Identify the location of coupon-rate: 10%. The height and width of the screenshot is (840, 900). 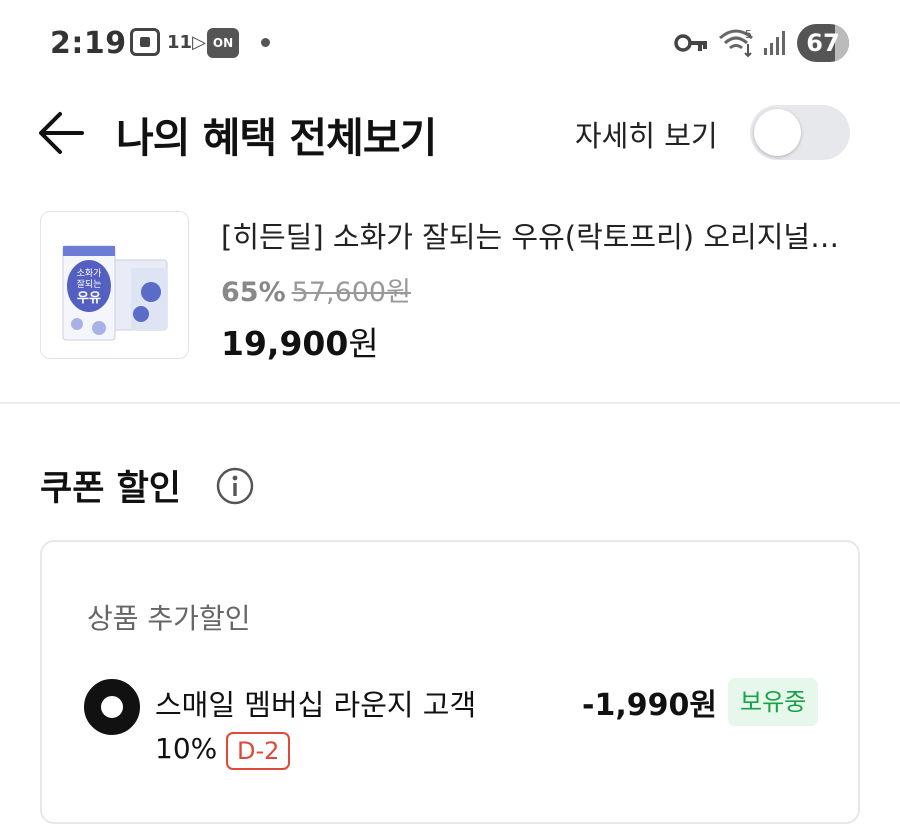
(186, 748).